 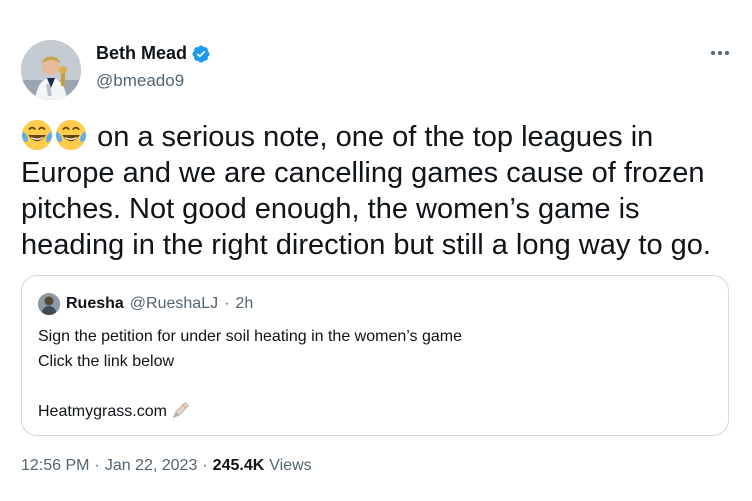 I want to click on quoted-avatar-photo, so click(x=49, y=304).